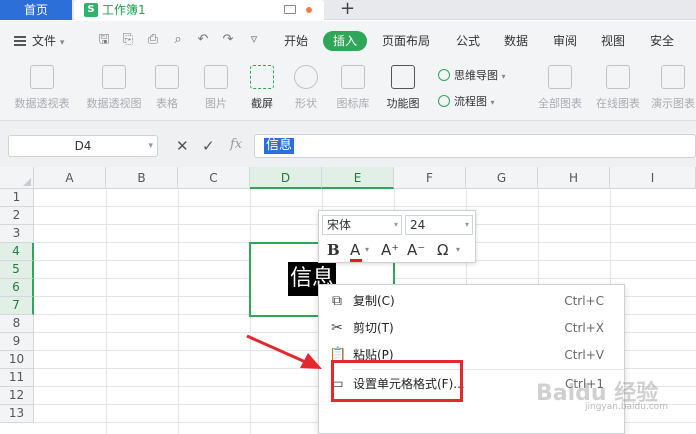  What do you see at coordinates (216, 88) in the screenshot?
I see `picture-button: 图片` at bounding box center [216, 88].